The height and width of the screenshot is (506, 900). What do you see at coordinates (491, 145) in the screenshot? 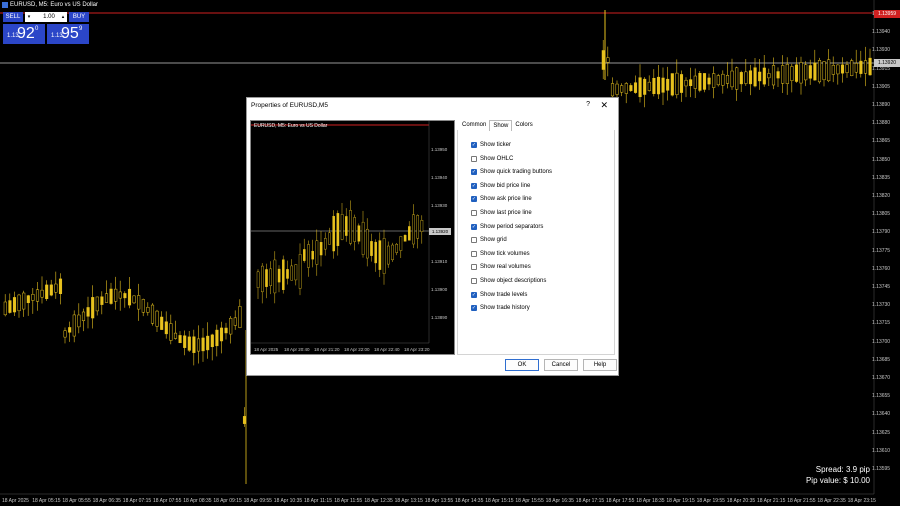
I see `option-row: ✓ Show ticker` at bounding box center [491, 145].